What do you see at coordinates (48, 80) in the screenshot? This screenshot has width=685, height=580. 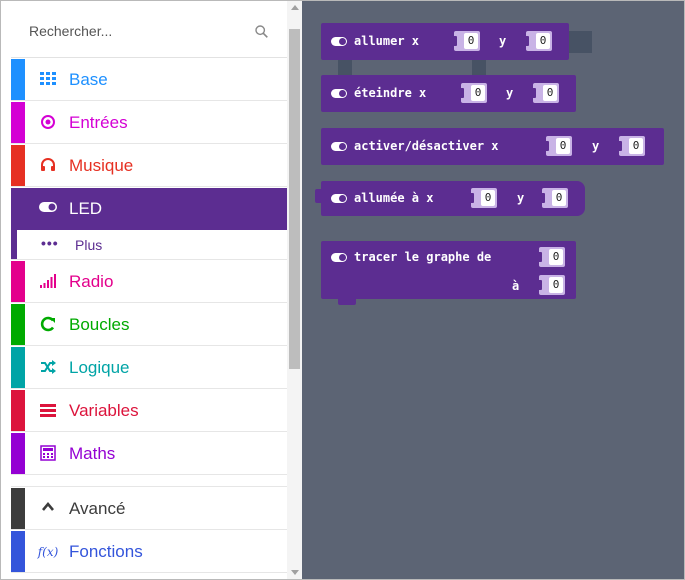 I see `grid-icon` at bounding box center [48, 80].